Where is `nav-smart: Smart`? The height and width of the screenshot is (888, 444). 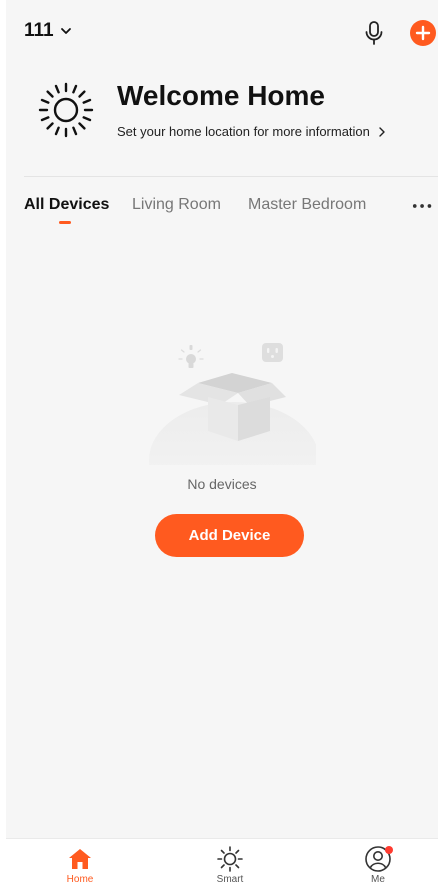 nav-smart: Smart is located at coordinates (230, 865).